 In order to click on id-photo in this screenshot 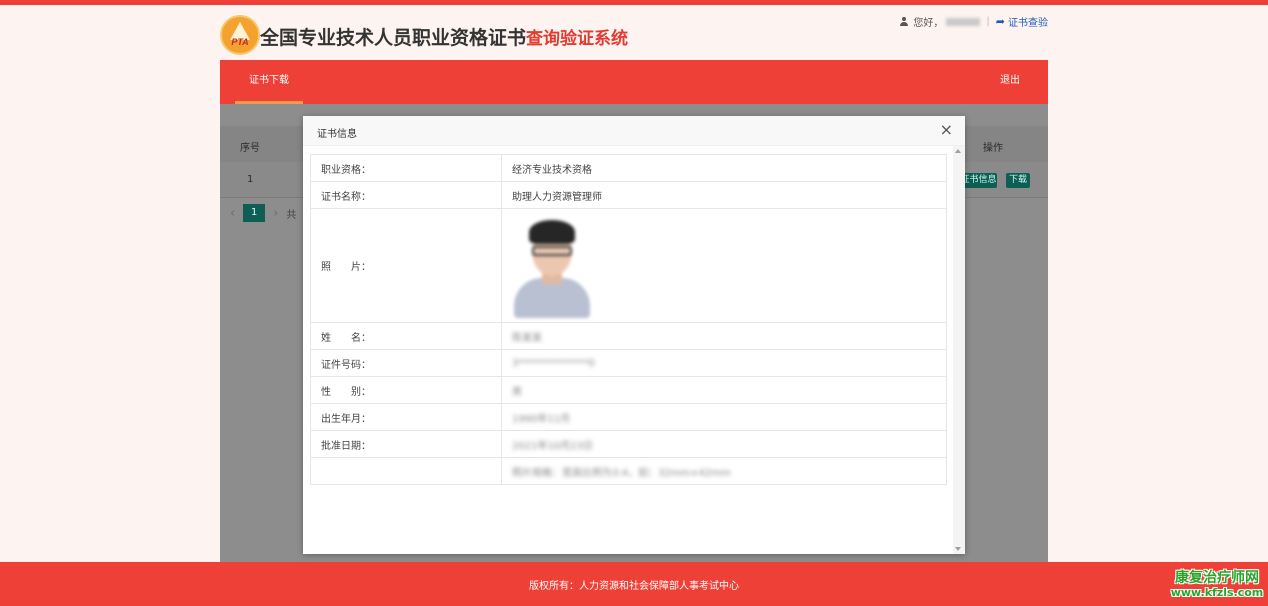, I will do `click(552, 266)`.